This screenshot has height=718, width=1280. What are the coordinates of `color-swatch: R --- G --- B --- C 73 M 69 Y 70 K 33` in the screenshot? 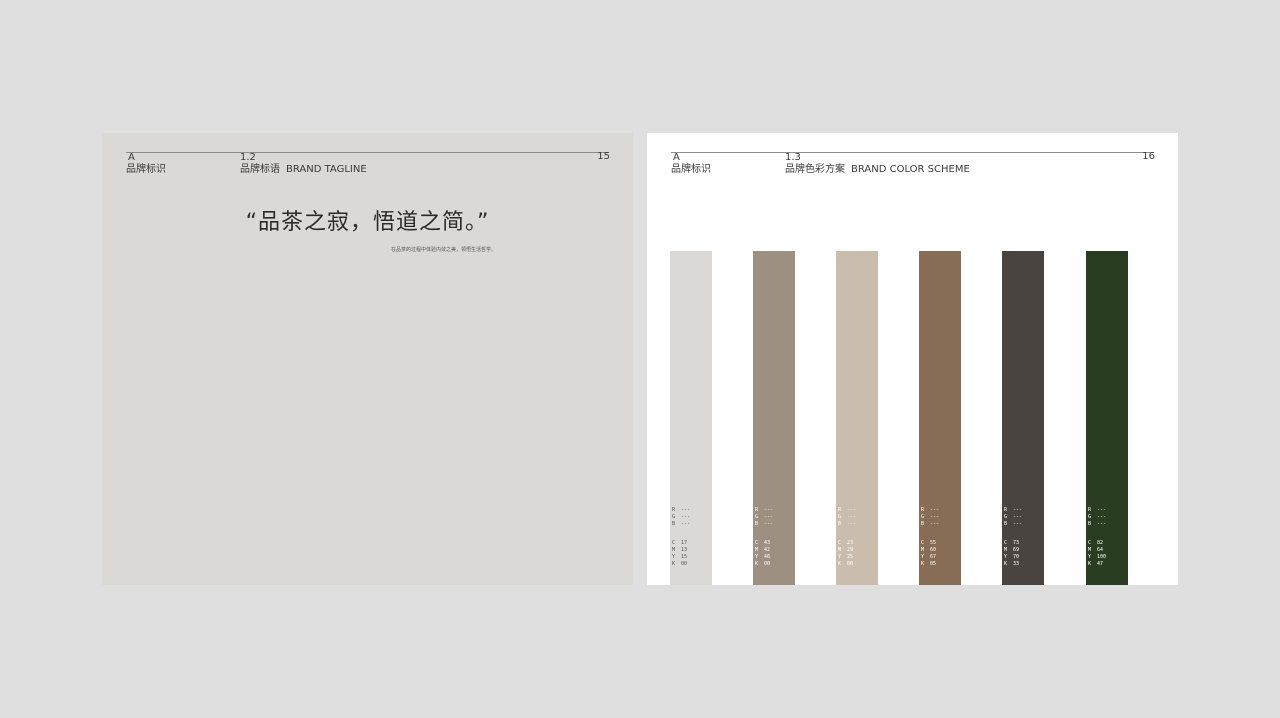 It's located at (1023, 418).